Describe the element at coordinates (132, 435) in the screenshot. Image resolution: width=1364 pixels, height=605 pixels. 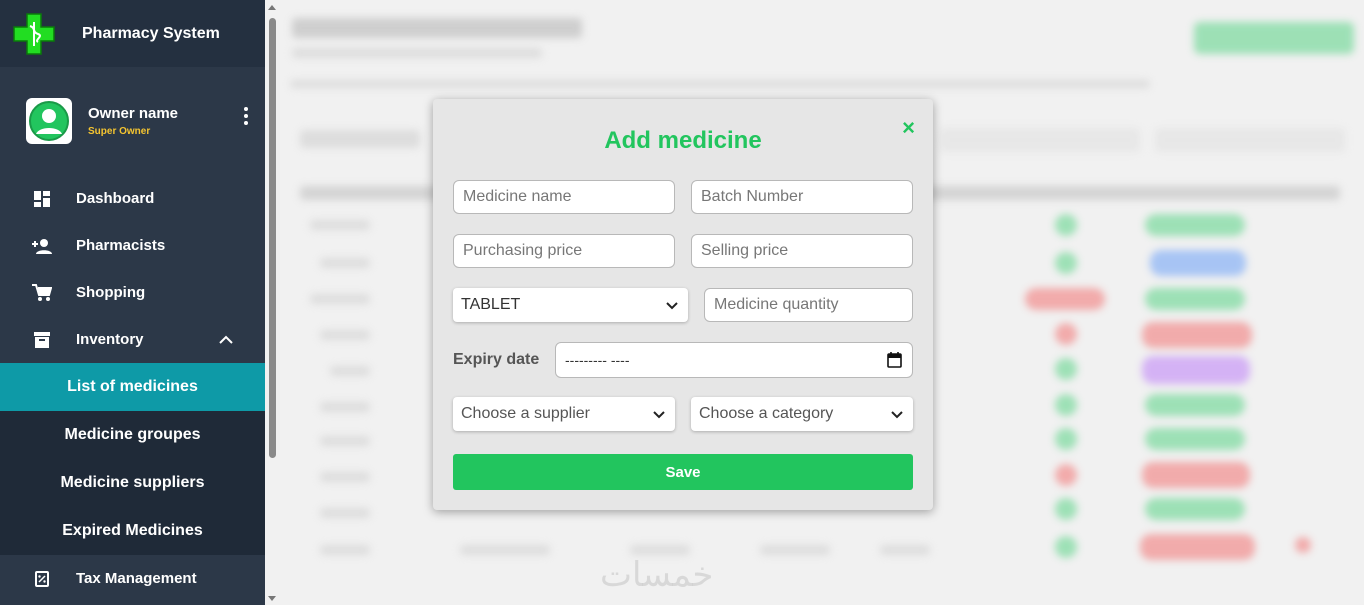
I see `sidebar-item-medicine-groups: Medicine groupes` at that location.